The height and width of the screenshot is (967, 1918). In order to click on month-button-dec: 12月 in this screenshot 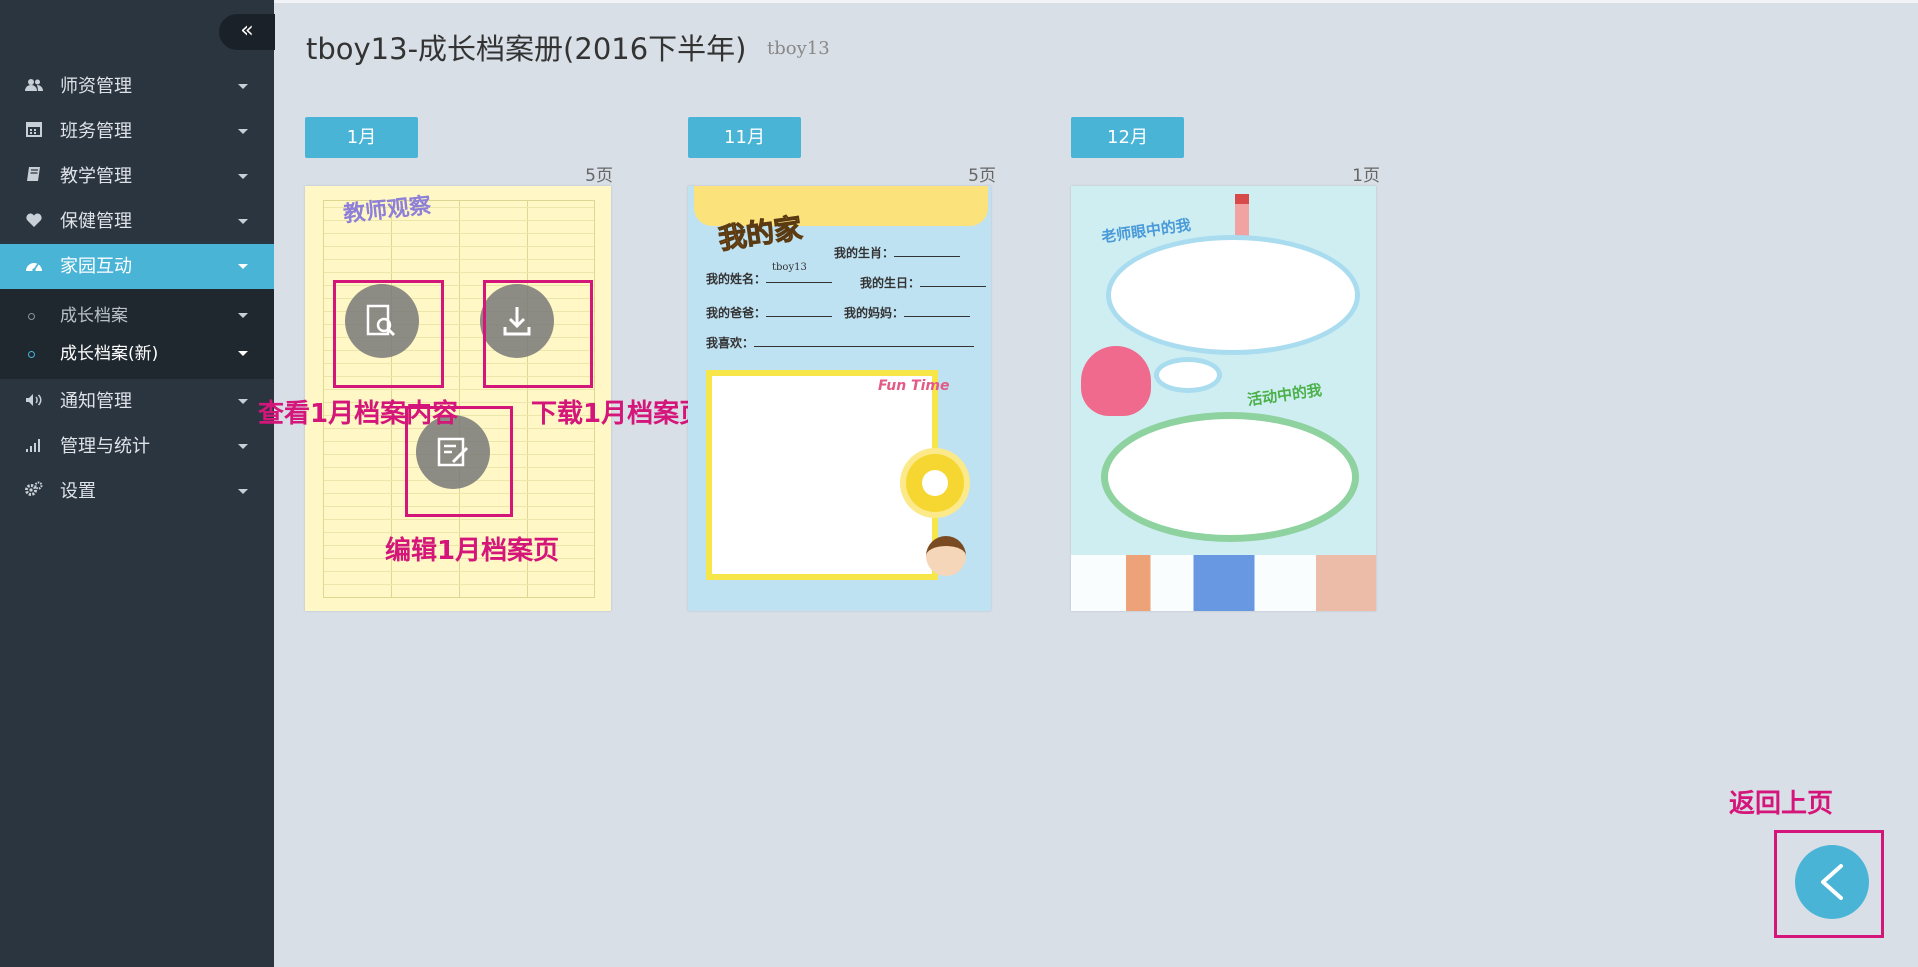, I will do `click(1127, 137)`.